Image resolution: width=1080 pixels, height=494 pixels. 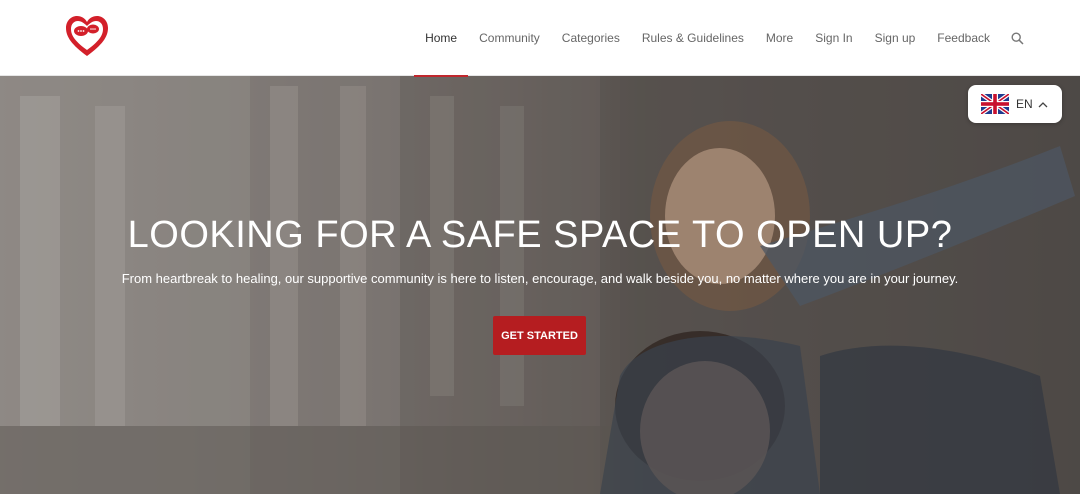 I want to click on heart-chat-logo, so click(x=87, y=37).